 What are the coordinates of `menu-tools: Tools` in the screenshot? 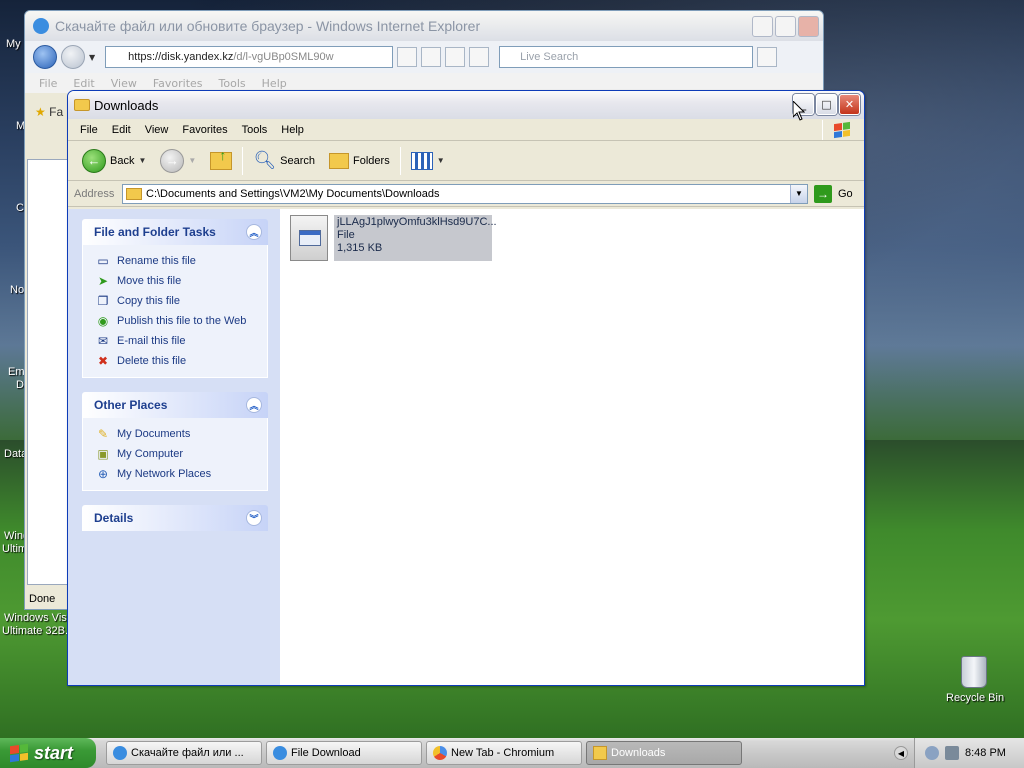 It's located at (255, 130).